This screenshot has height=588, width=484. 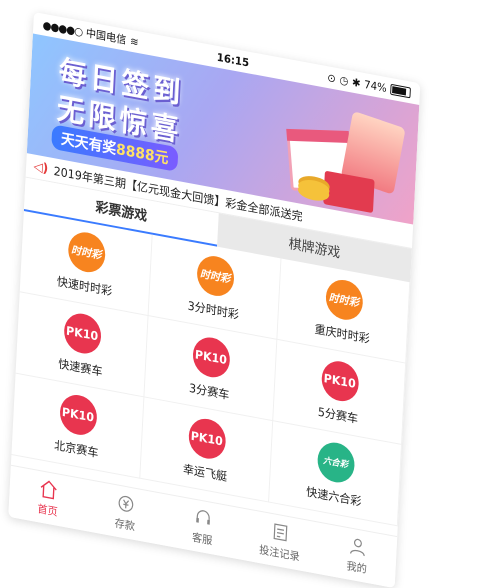 What do you see at coordinates (142, 154) in the screenshot?
I see `banner-prize-amount: 8888元` at bounding box center [142, 154].